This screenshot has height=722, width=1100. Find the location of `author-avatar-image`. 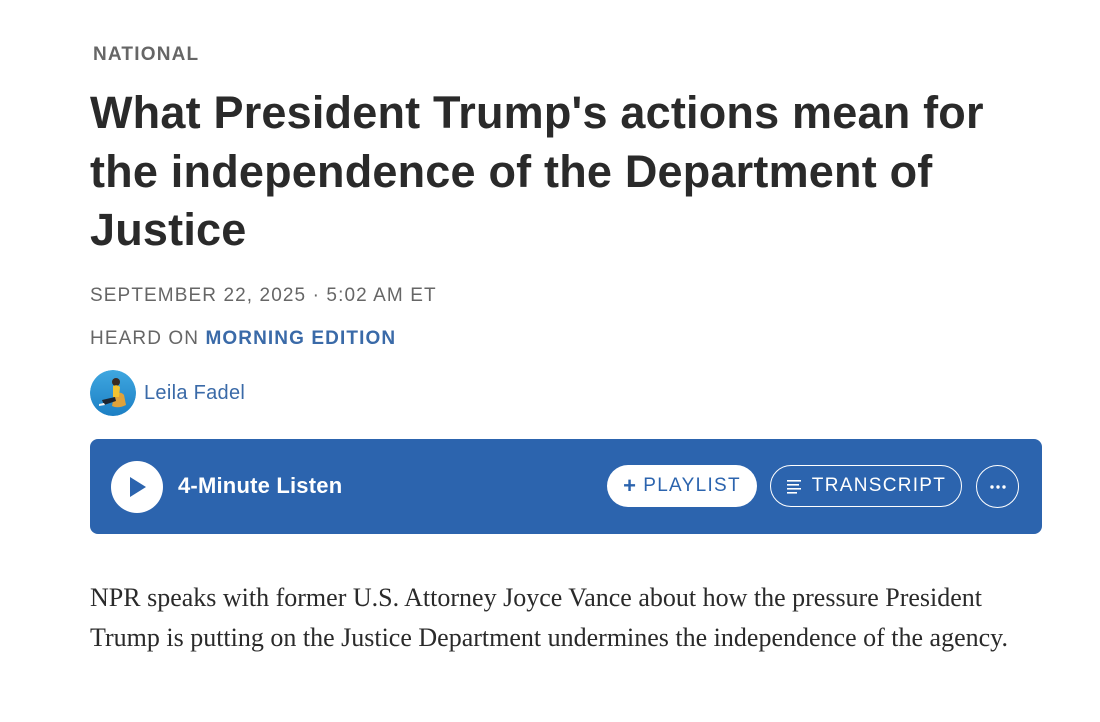

author-avatar-image is located at coordinates (113, 393).